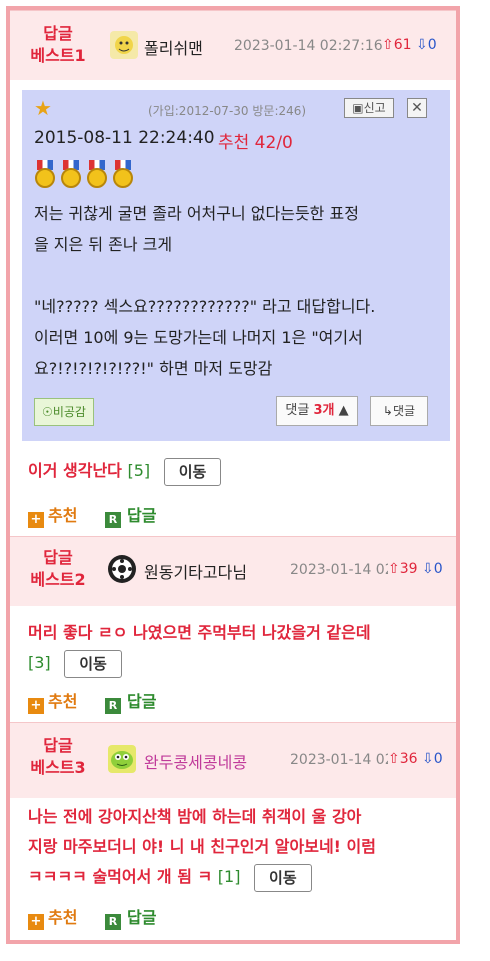  What do you see at coordinates (124, 138) in the screenshot?
I see `quote-date: 2015-08-11 22:24:40` at bounding box center [124, 138].